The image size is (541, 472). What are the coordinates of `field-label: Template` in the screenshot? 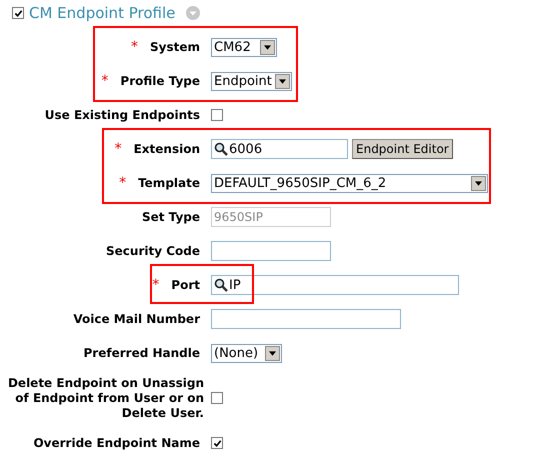 It's located at (169, 183).